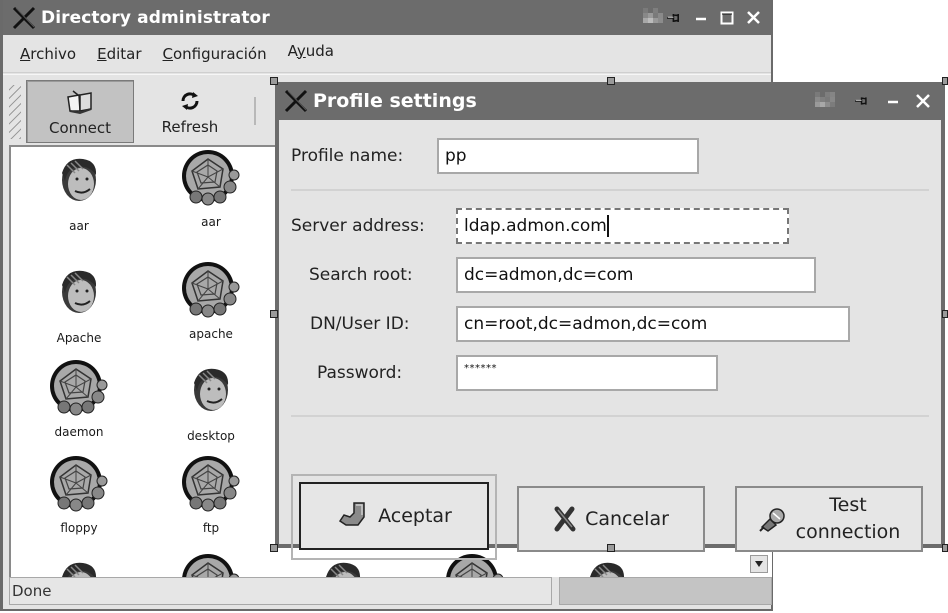 This screenshot has width=948, height=613. What do you see at coordinates (167, 53) in the screenshot?
I see `mnemonic: C` at bounding box center [167, 53].